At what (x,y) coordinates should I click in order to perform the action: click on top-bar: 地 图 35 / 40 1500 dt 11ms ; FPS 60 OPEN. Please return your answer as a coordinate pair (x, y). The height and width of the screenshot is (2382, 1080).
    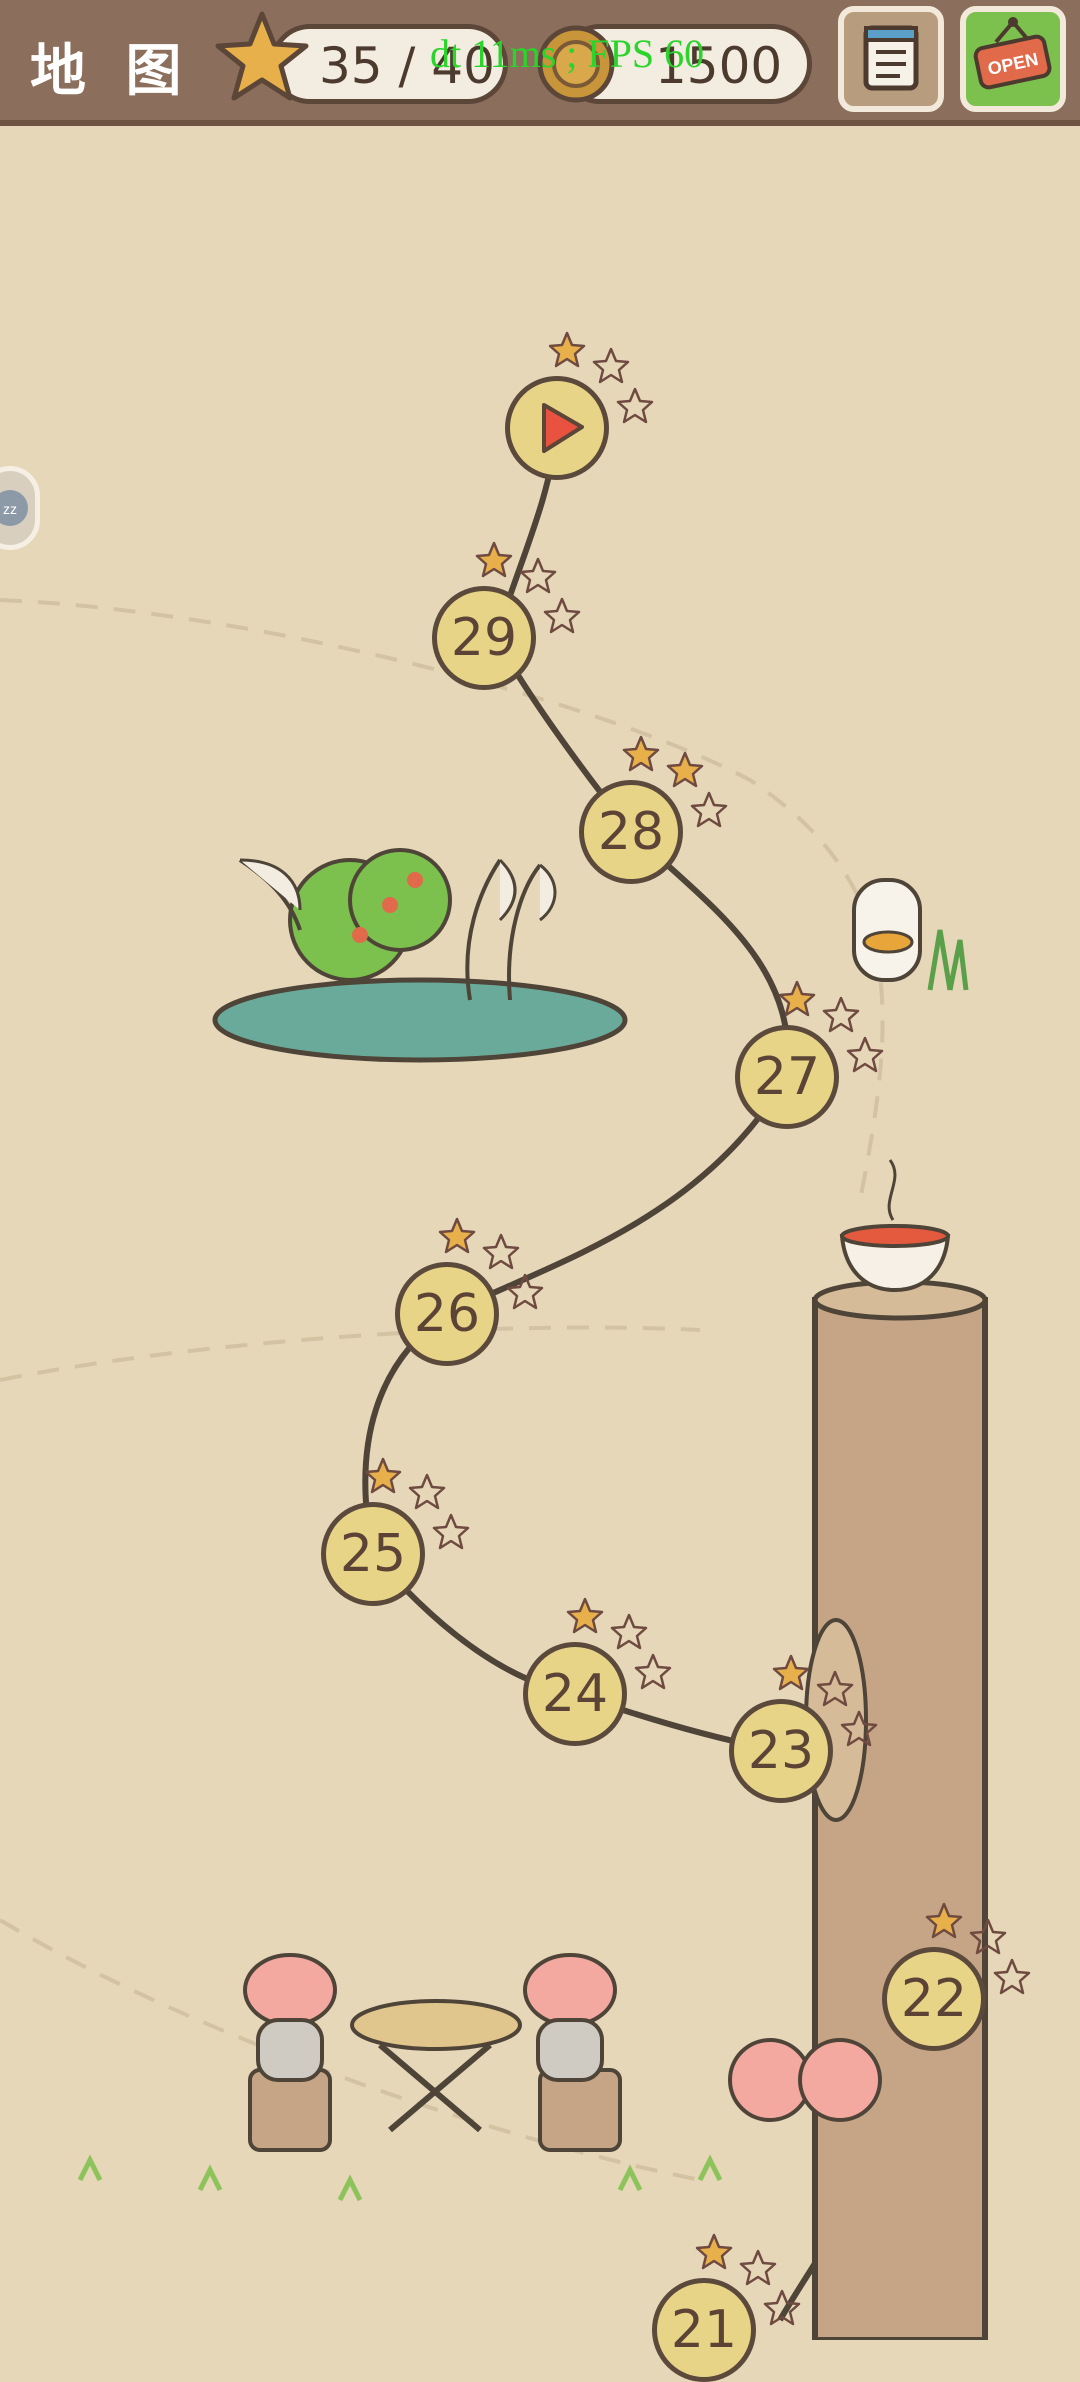
    Looking at the image, I should click on (540, 63).